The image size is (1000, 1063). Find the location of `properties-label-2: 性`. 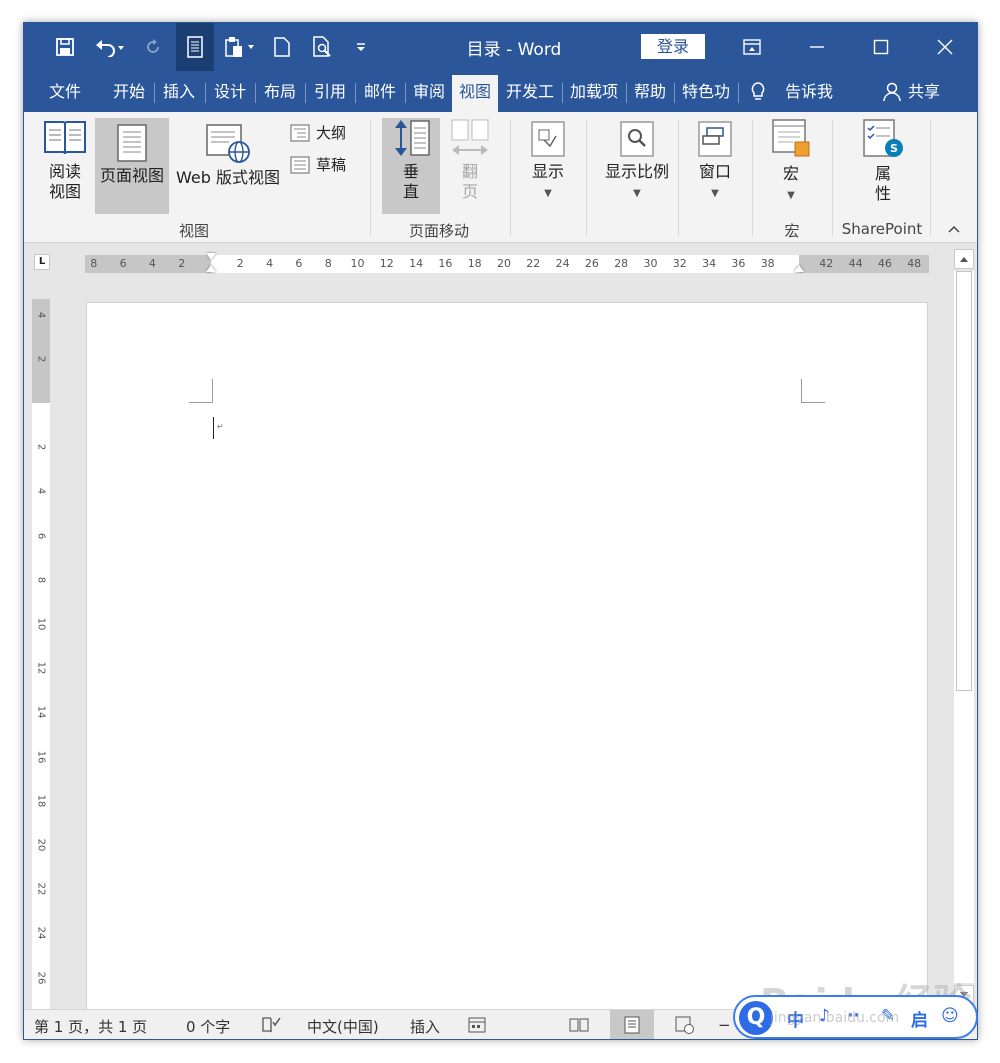

properties-label-2: 性 is located at coordinates (882, 193).